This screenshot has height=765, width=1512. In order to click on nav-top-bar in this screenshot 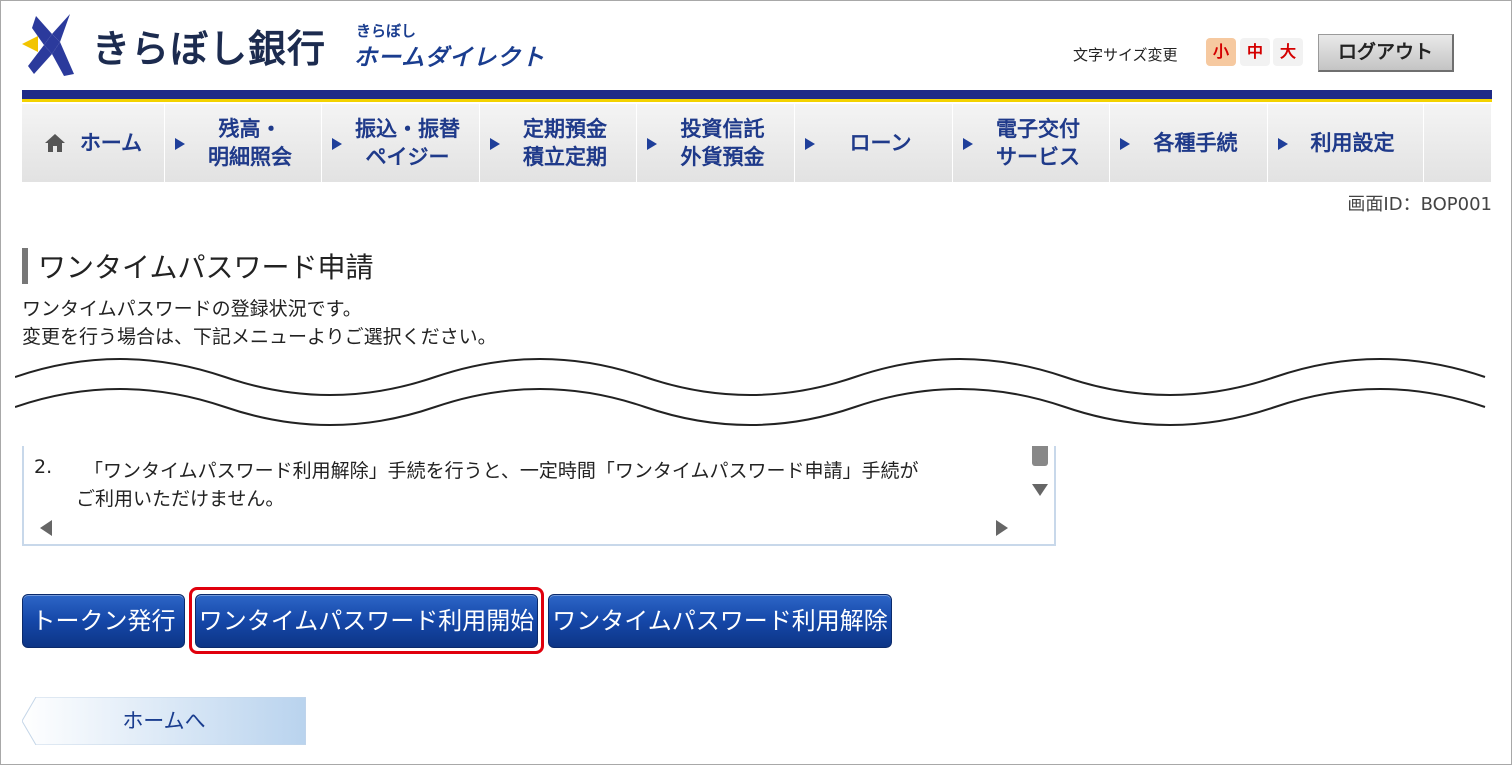, I will do `click(757, 96)`.